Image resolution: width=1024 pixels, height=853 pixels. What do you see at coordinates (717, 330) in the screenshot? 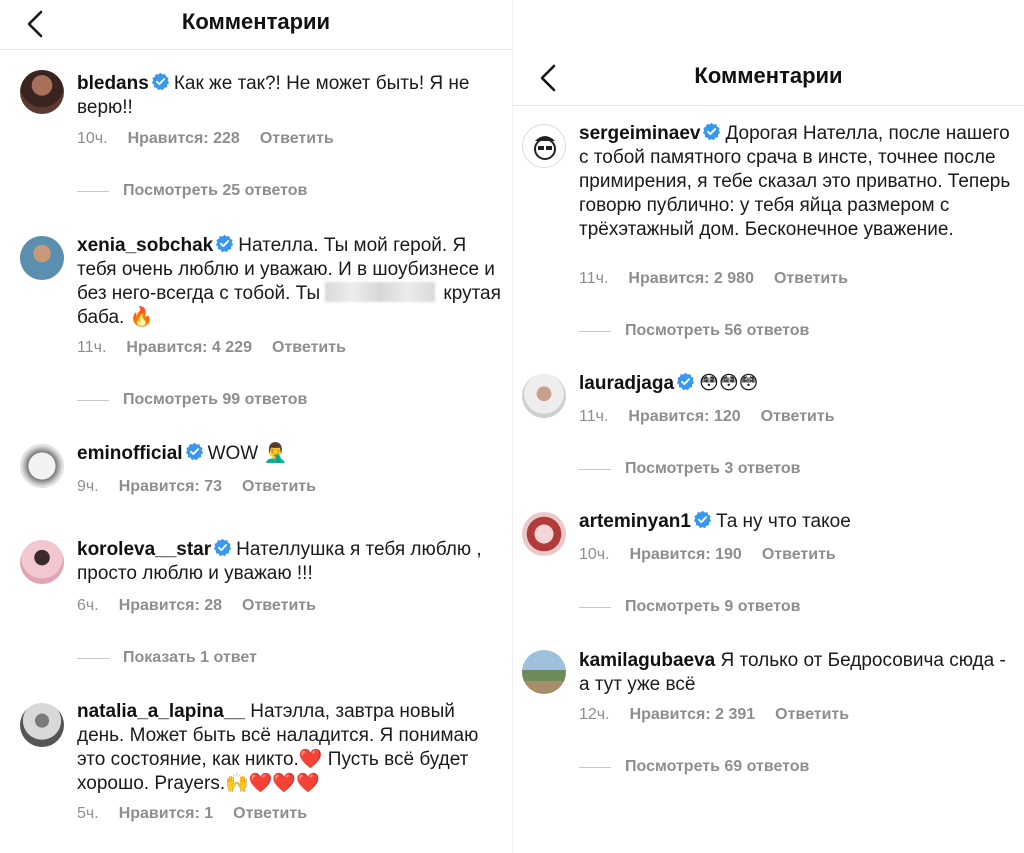
I see `view-replies-label: Посмотреть 56 ответов` at bounding box center [717, 330].